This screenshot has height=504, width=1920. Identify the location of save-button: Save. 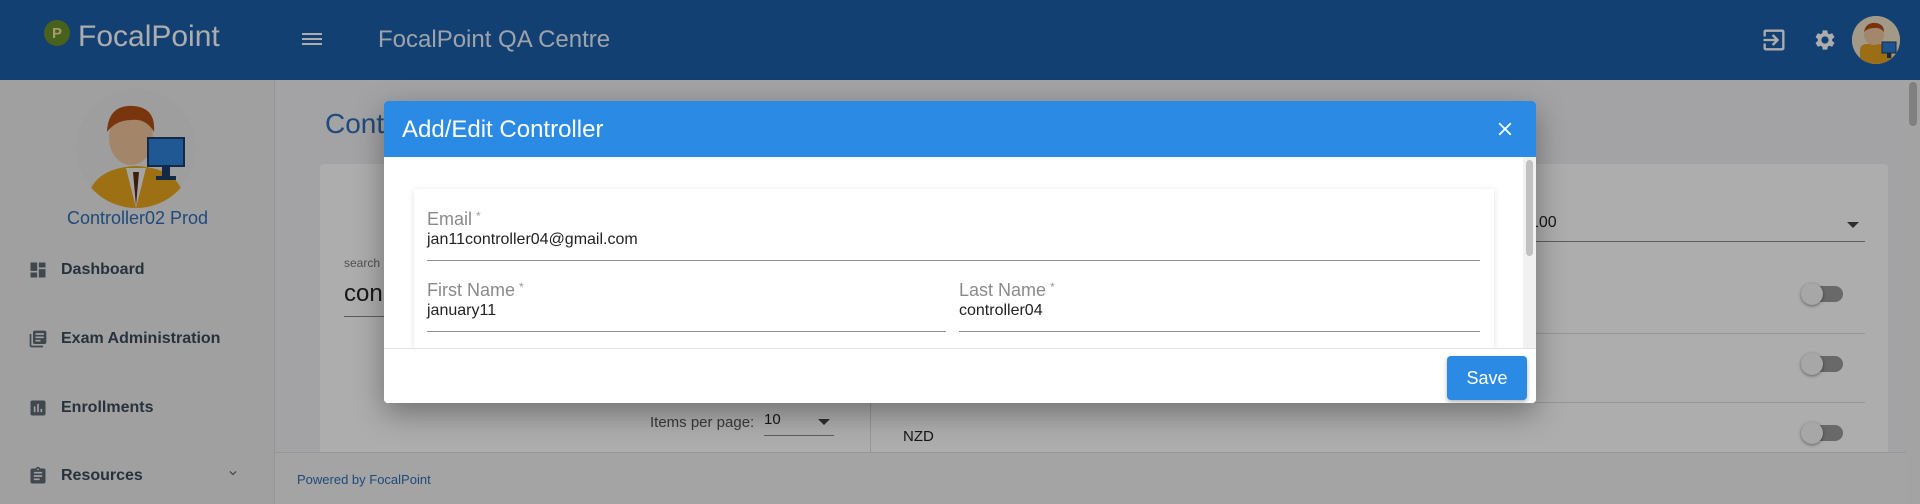
(1487, 378).